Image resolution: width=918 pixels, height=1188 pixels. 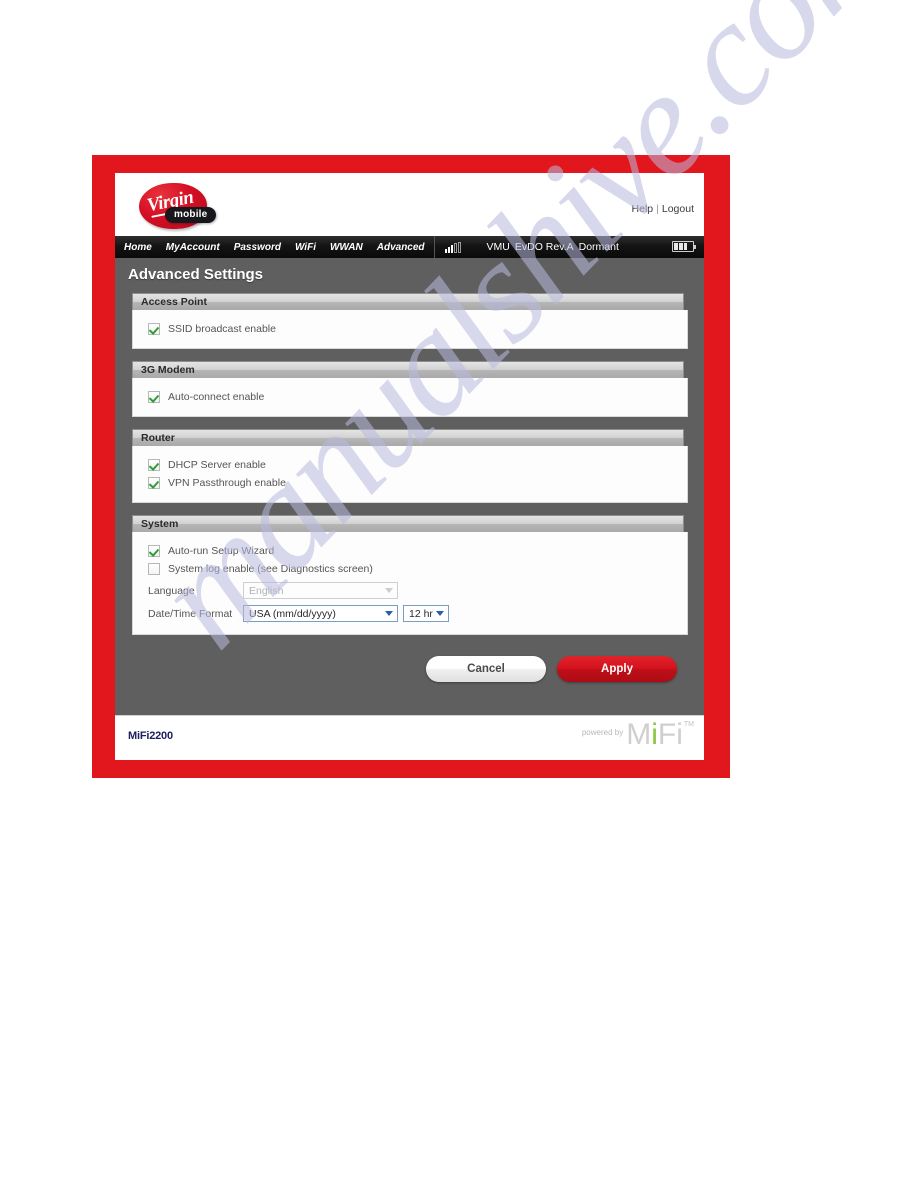 What do you see at coordinates (320, 590) in the screenshot?
I see `select-language: English` at bounding box center [320, 590].